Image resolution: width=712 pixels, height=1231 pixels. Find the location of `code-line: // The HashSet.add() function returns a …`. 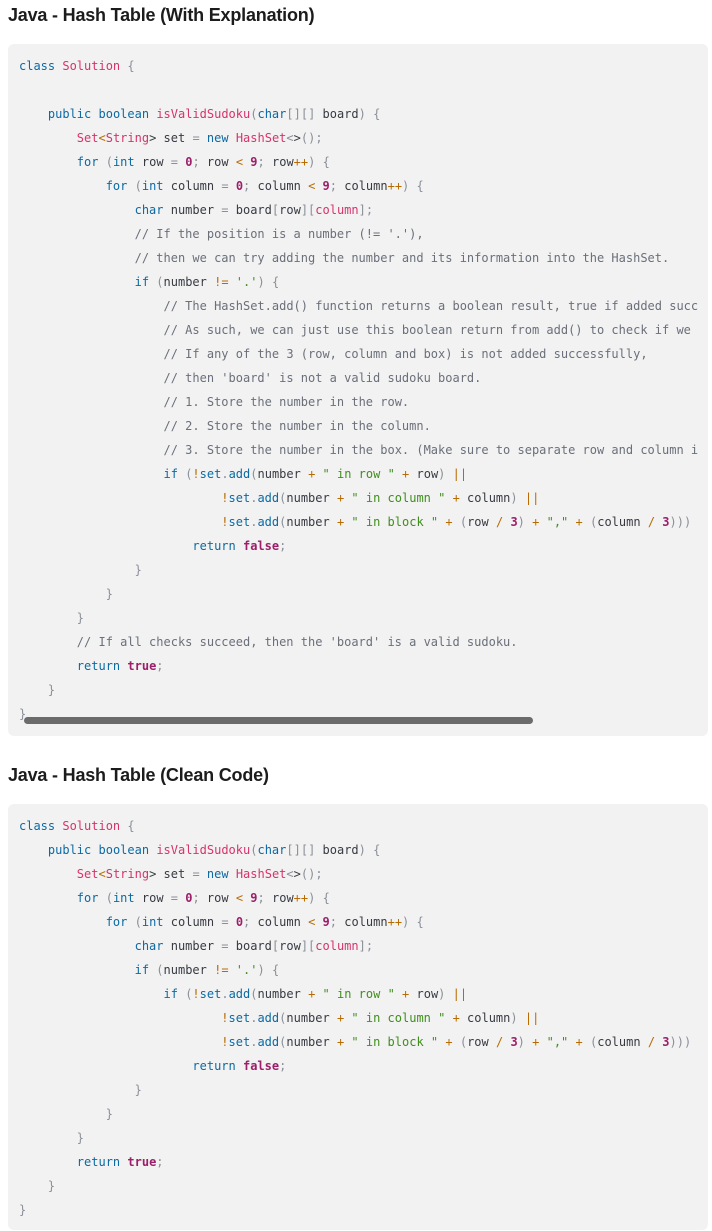

code-line: // The HashSet.add() function returns a … is located at coordinates (431, 306).